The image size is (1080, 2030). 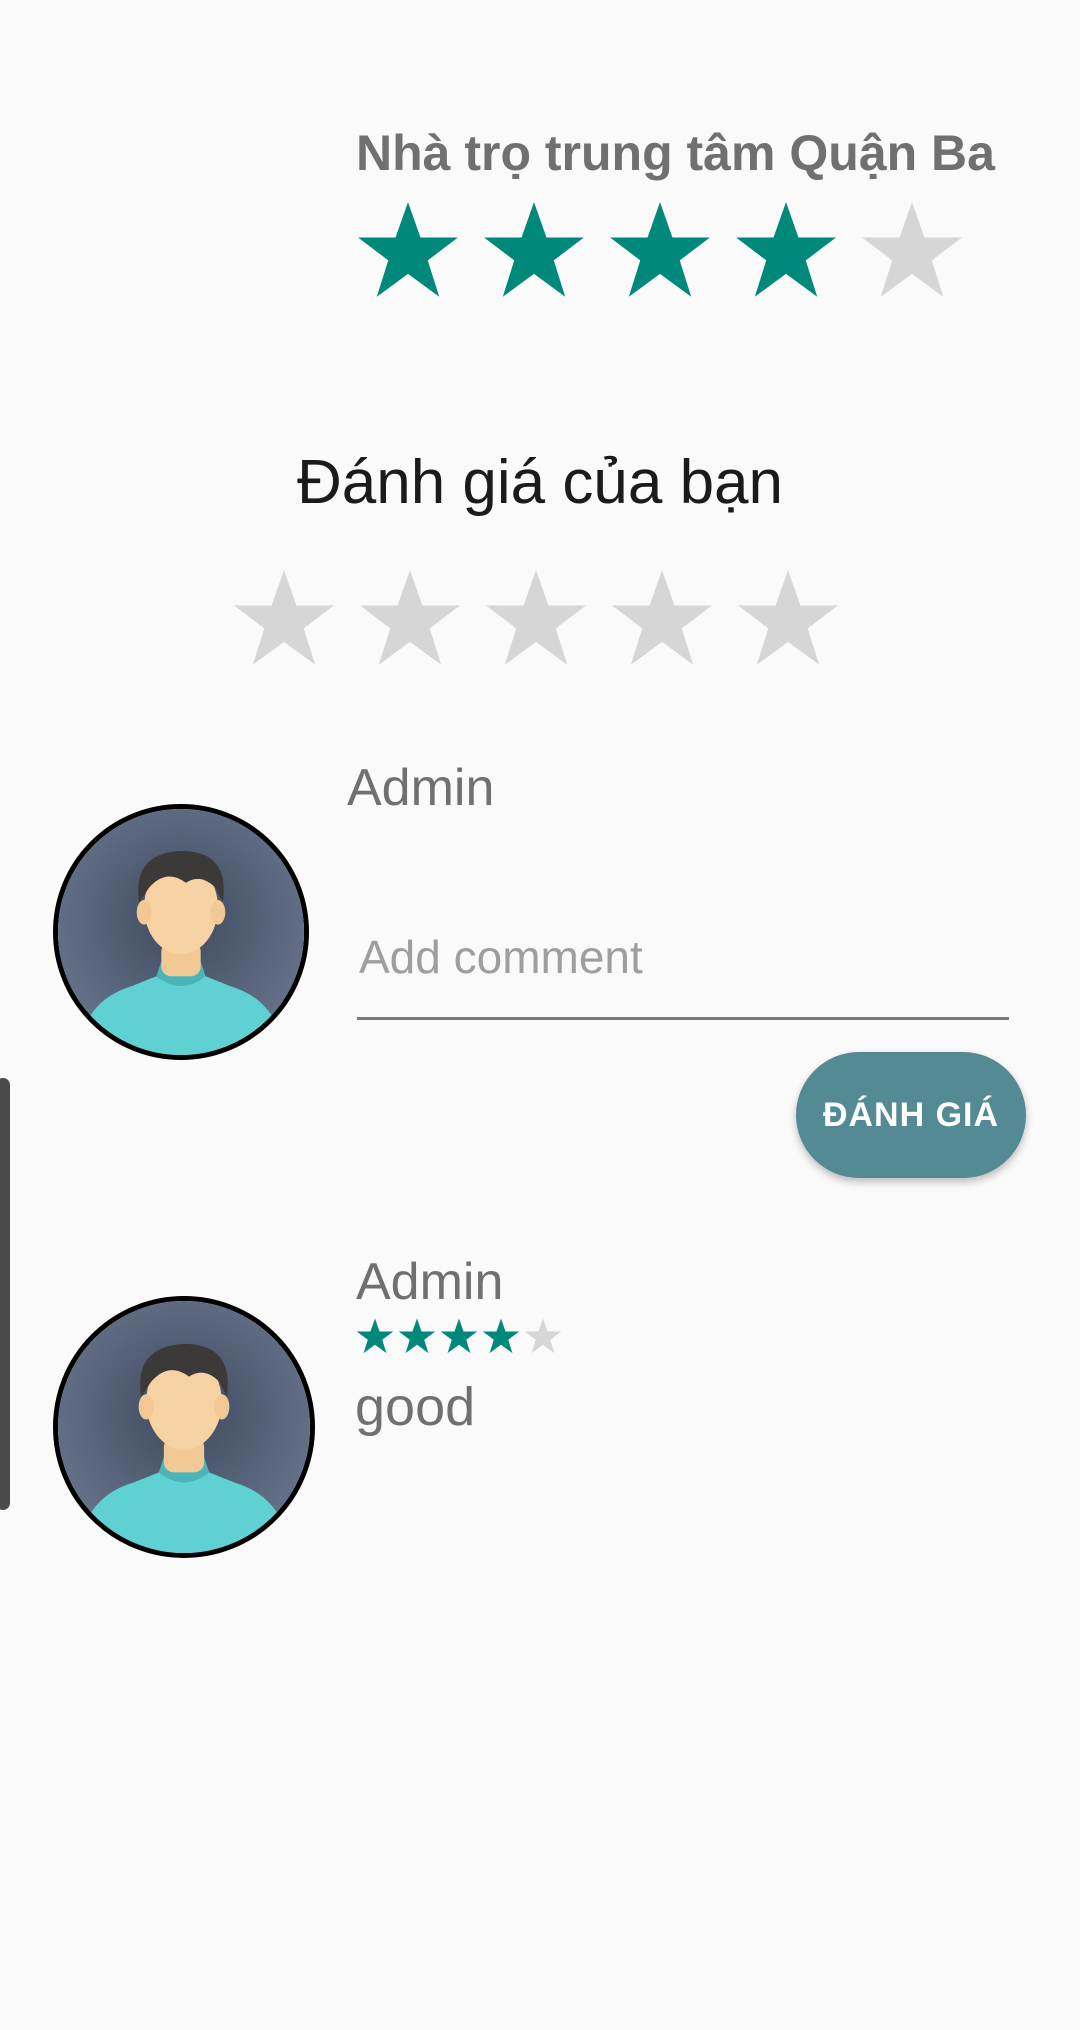 What do you see at coordinates (5, 1294) in the screenshot?
I see `edge-panel-handle` at bounding box center [5, 1294].